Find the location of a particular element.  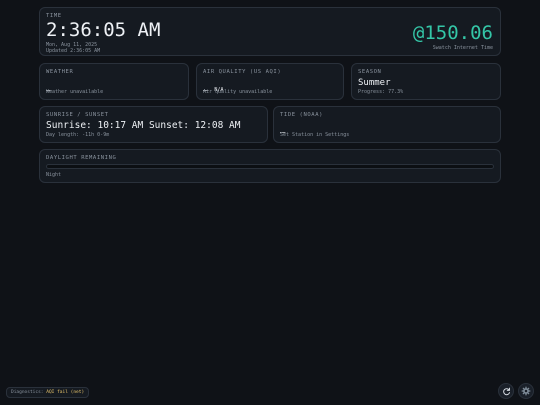

time-value: 2:36:05 AM is located at coordinates (103, 30).